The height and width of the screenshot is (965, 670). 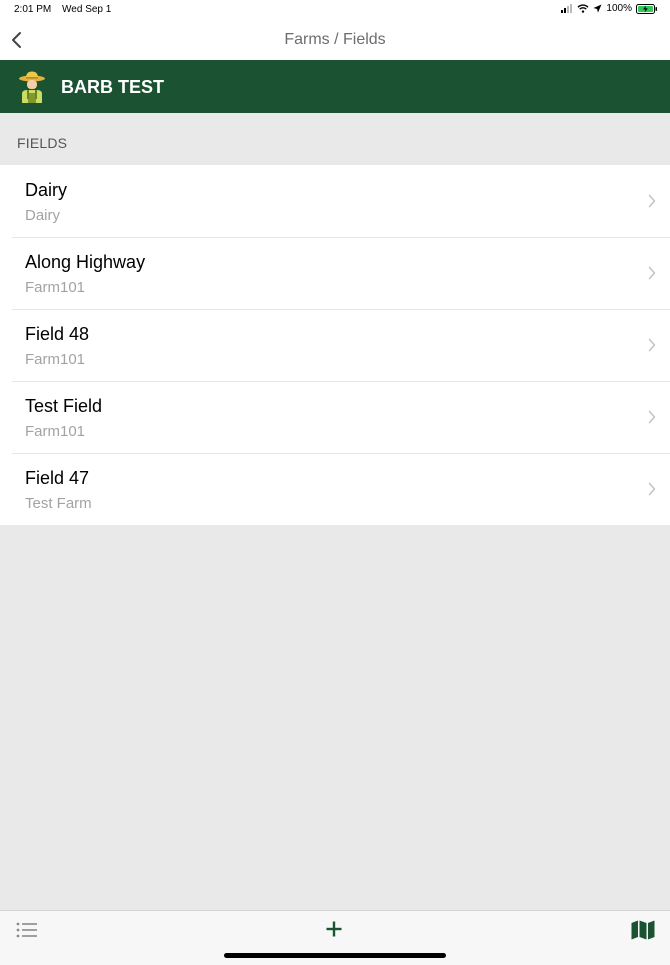 What do you see at coordinates (619, 8) in the screenshot?
I see `battery-percent: 100%` at bounding box center [619, 8].